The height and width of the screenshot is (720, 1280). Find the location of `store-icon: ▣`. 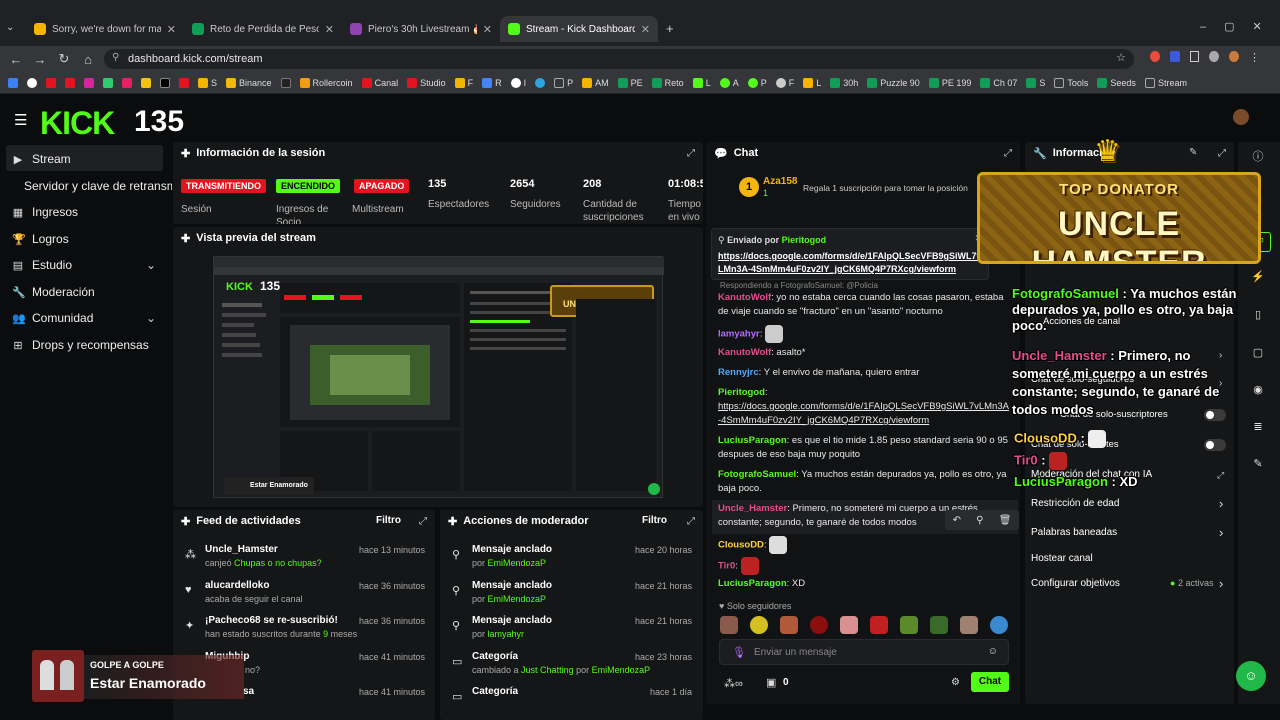

store-icon: ▣ is located at coordinates (771, 682).